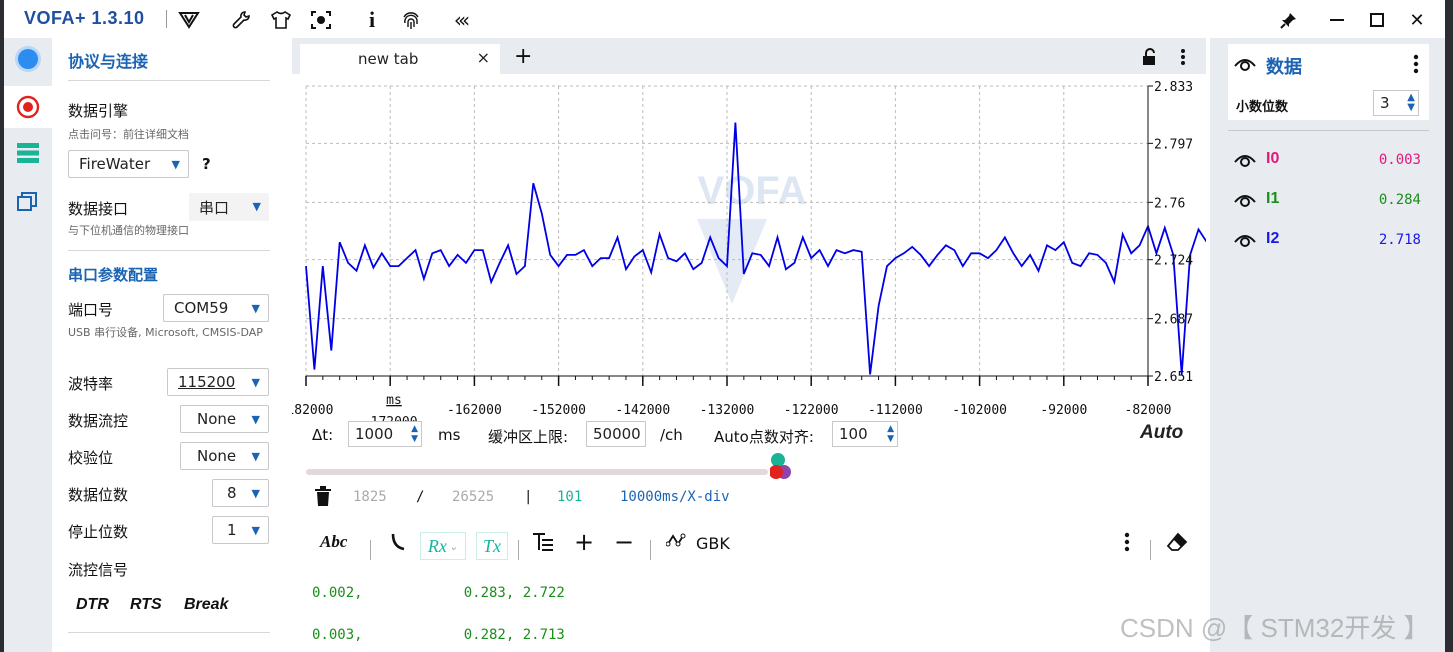 The image size is (1453, 652). What do you see at coordinates (321, 20) in the screenshot?
I see `capture-icon` at bounding box center [321, 20].